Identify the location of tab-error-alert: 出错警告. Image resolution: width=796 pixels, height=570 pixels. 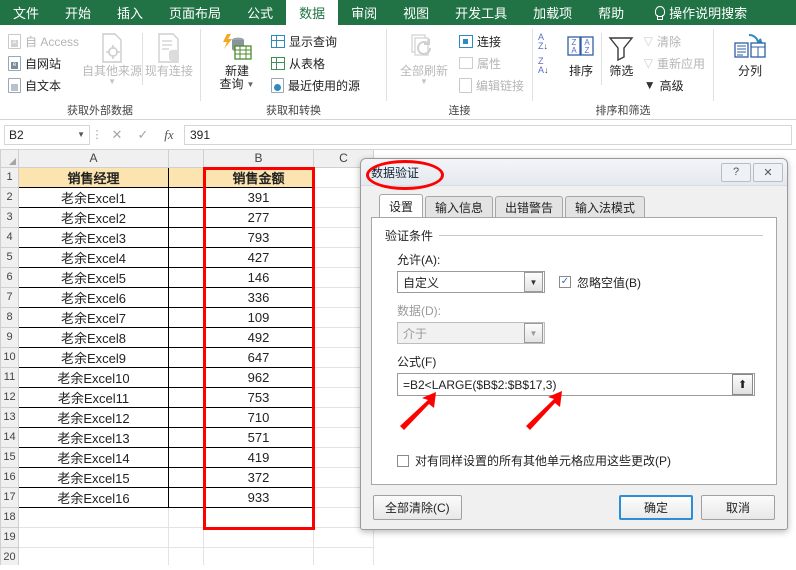
(529, 207).